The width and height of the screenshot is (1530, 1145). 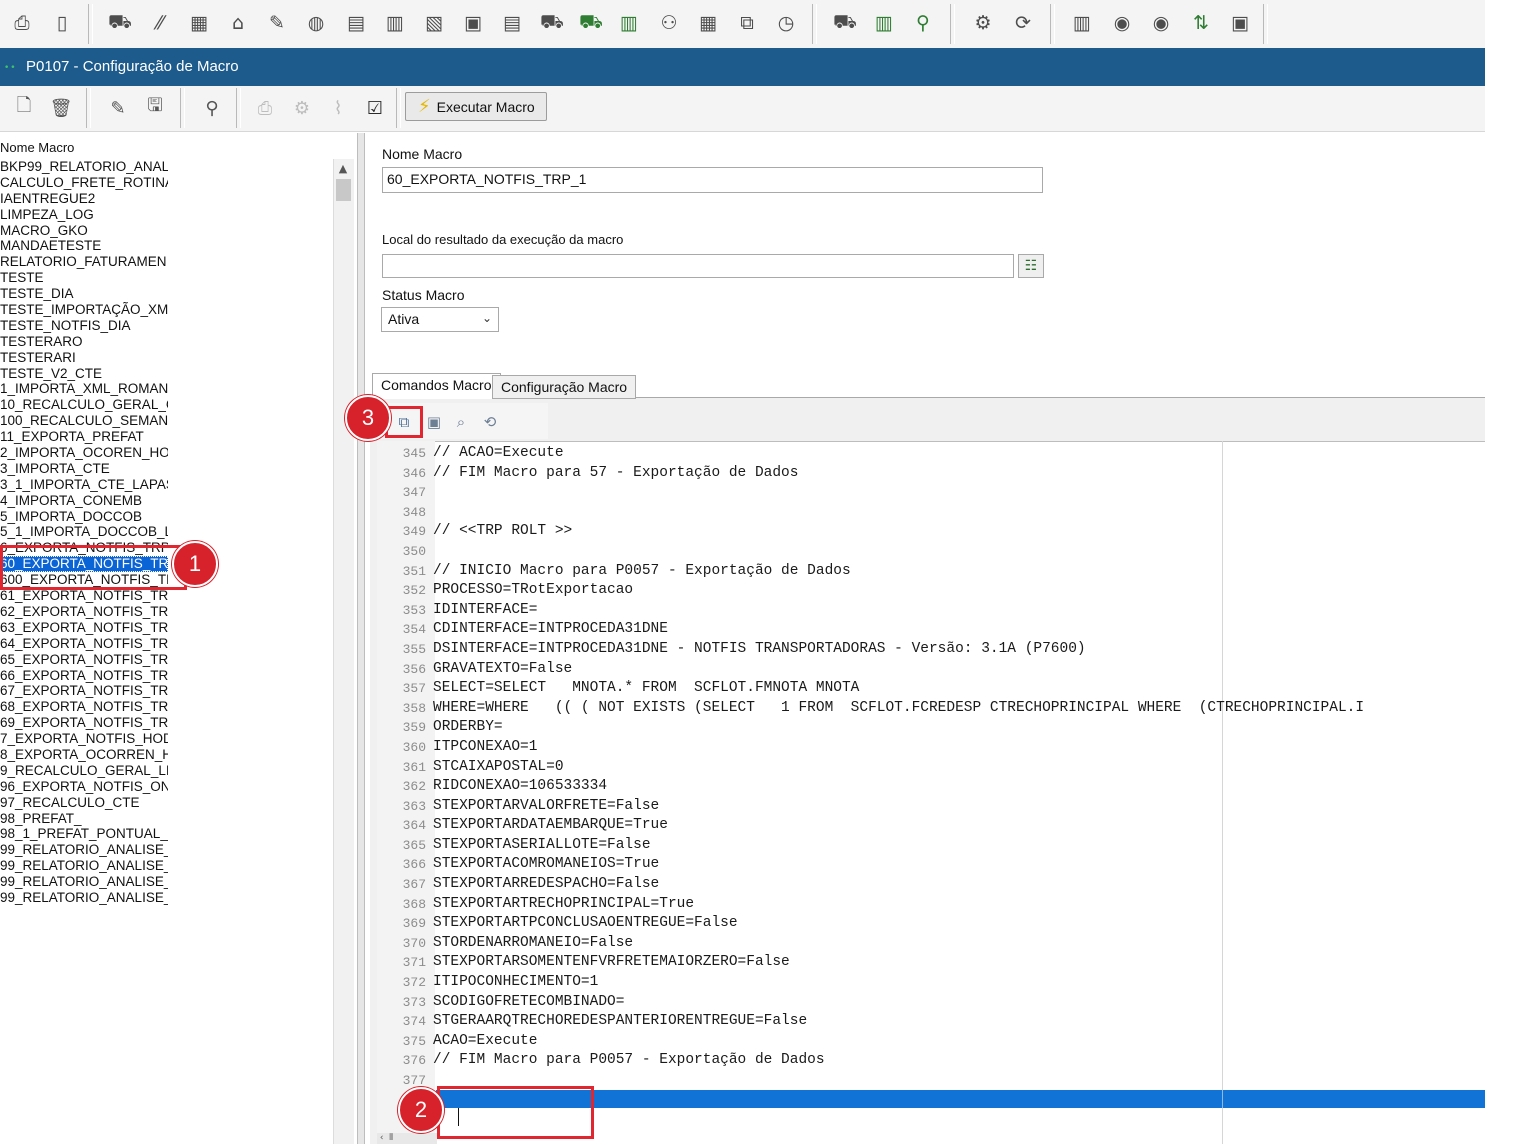 What do you see at coordinates (118, 108) in the screenshot?
I see `edit-icon: ✎` at bounding box center [118, 108].